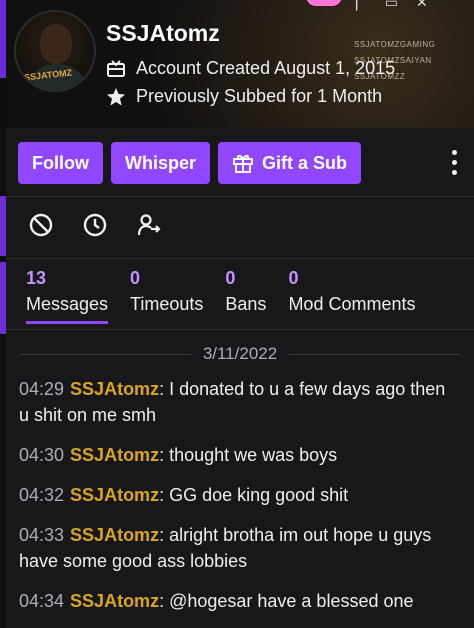 The width and height of the screenshot is (474, 628). Describe the element at coordinates (352, 304) in the screenshot. I see `mod-comments-label: Mod Comments` at that location.